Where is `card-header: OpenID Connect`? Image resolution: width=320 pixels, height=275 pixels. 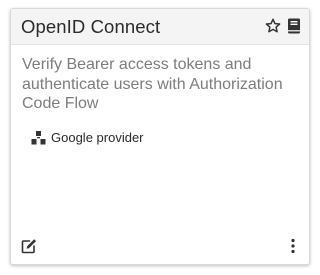 card-header: OpenID Connect is located at coordinates (160, 27).